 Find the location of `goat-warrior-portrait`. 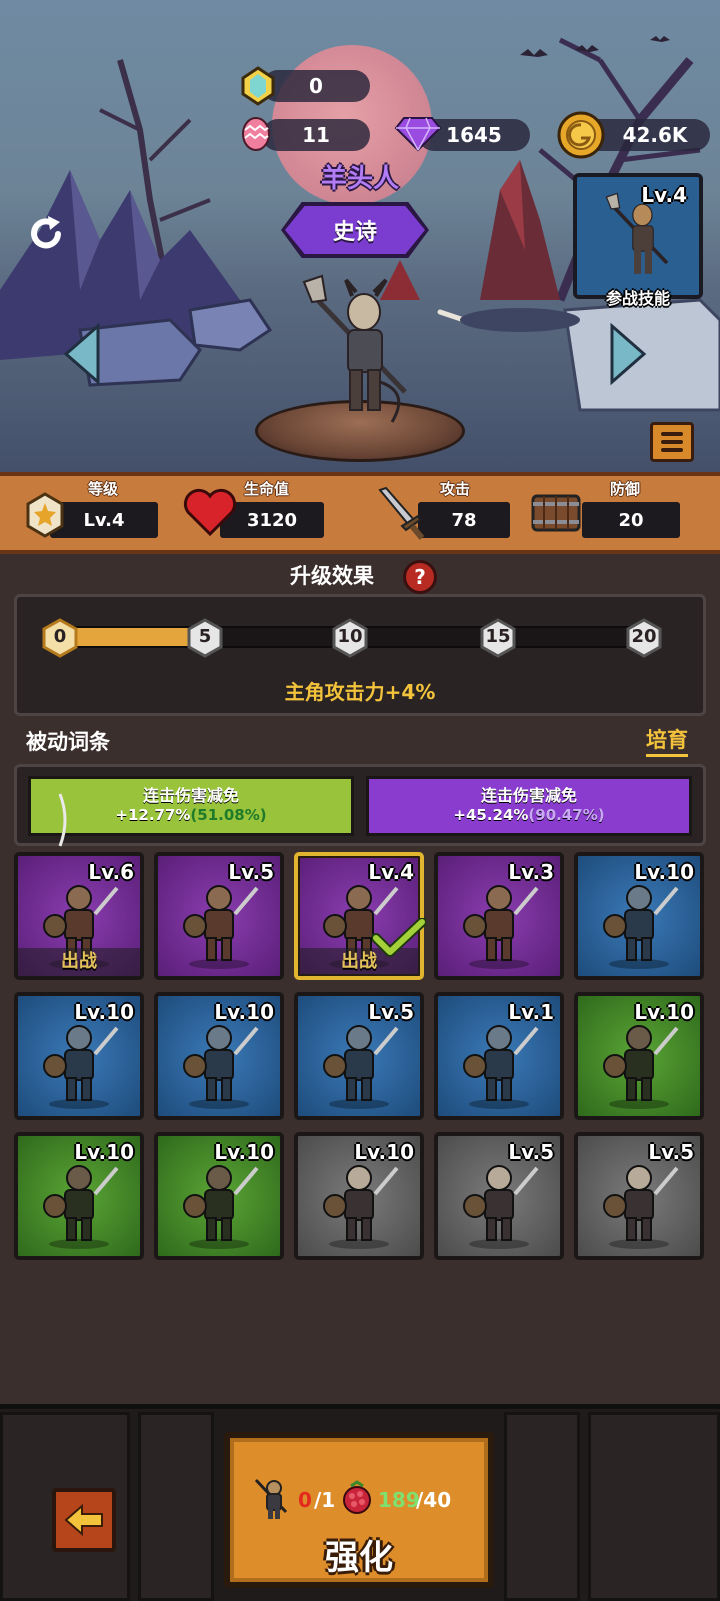

goat-warrior-portrait is located at coordinates (354, 348).